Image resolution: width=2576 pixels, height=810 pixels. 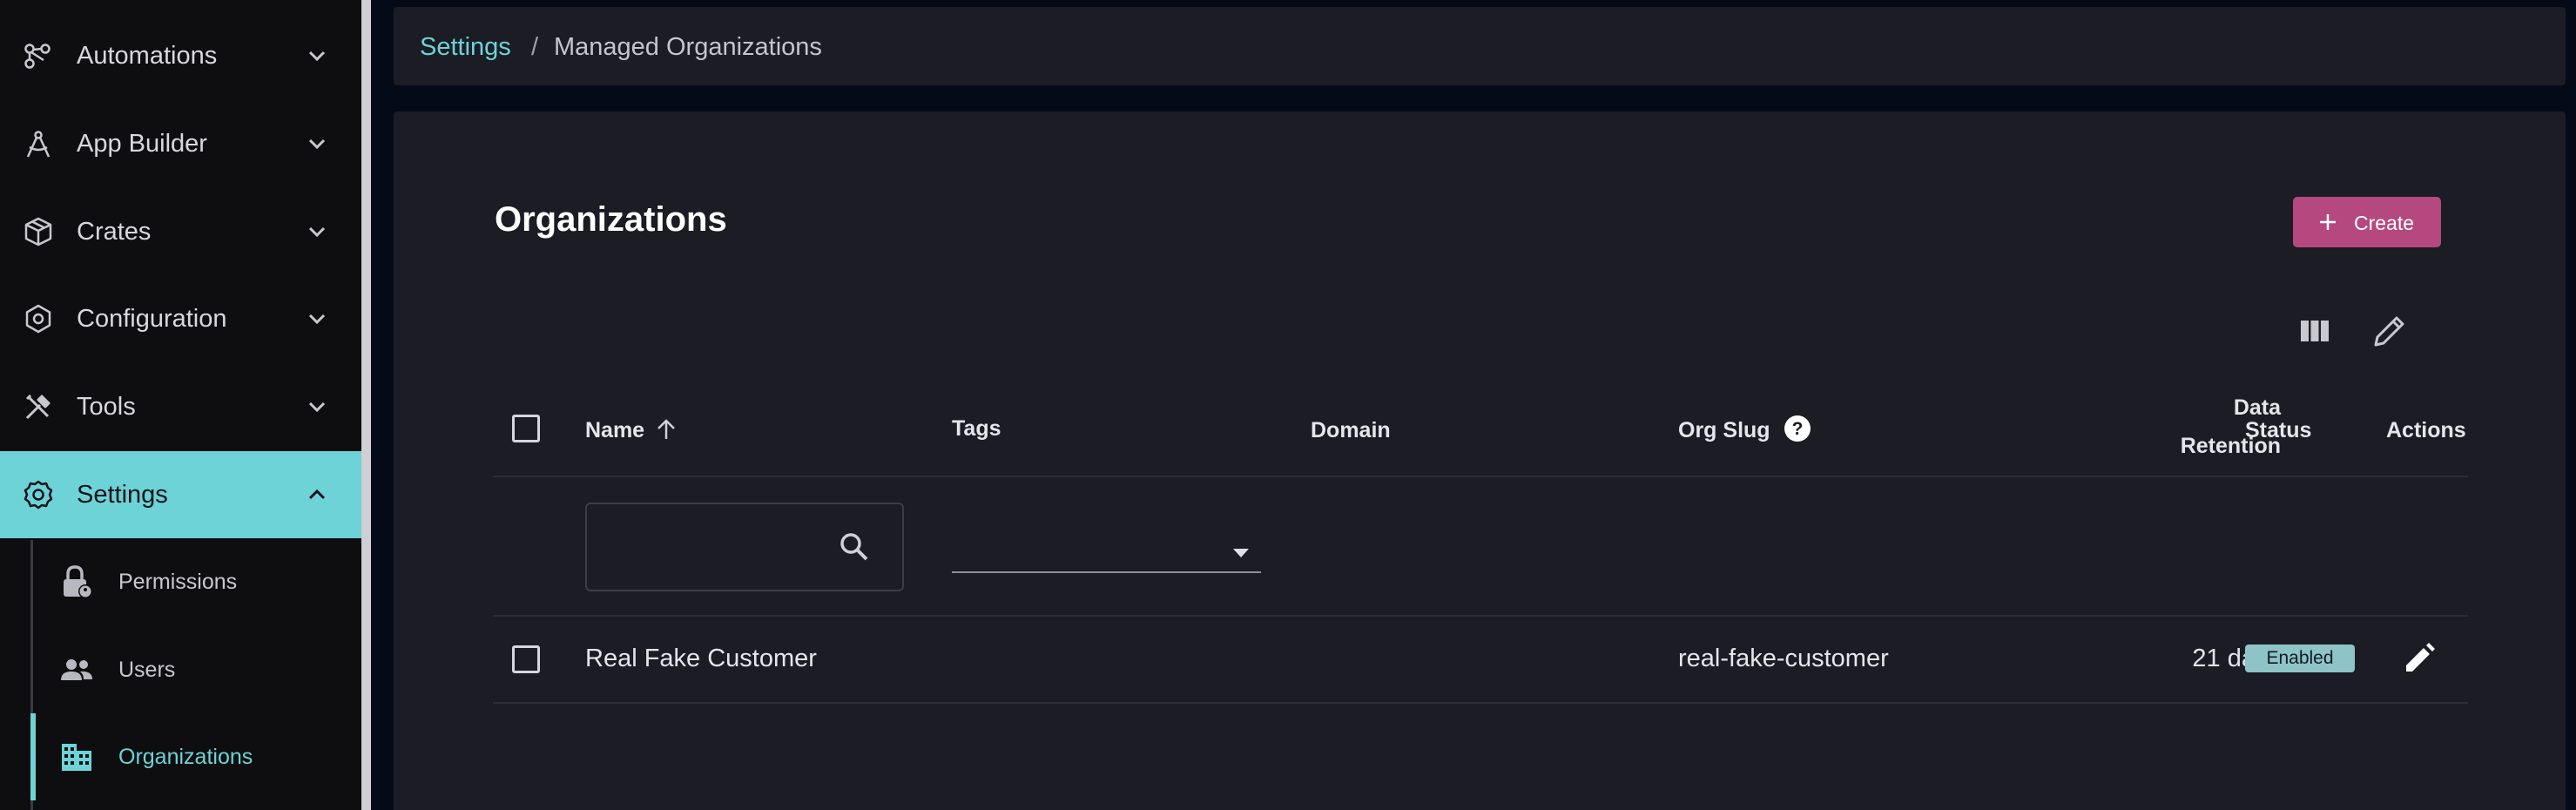 I want to click on sidebar-item-label: Configuration, so click(x=152, y=318).